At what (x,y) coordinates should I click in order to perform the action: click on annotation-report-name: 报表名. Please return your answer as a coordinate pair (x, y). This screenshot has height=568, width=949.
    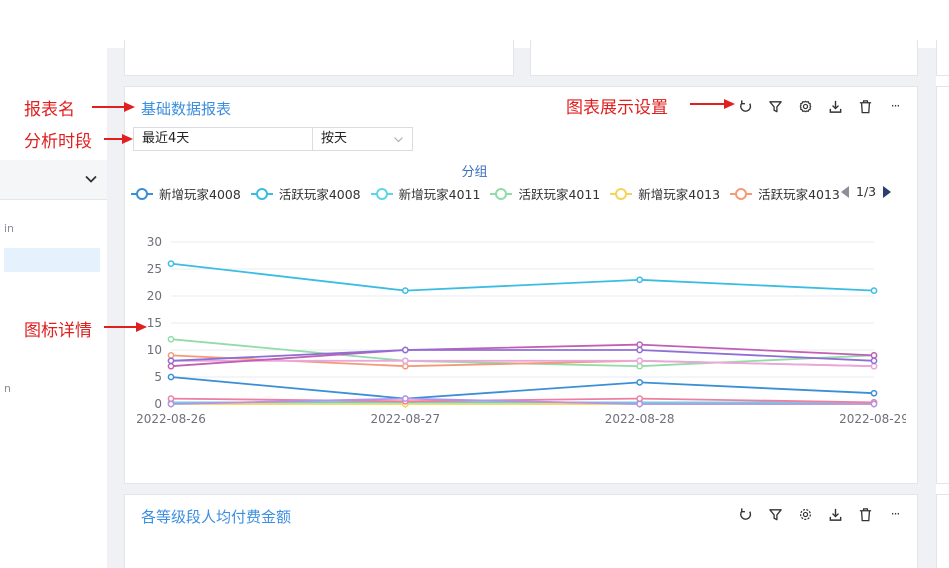
    Looking at the image, I should click on (49, 110).